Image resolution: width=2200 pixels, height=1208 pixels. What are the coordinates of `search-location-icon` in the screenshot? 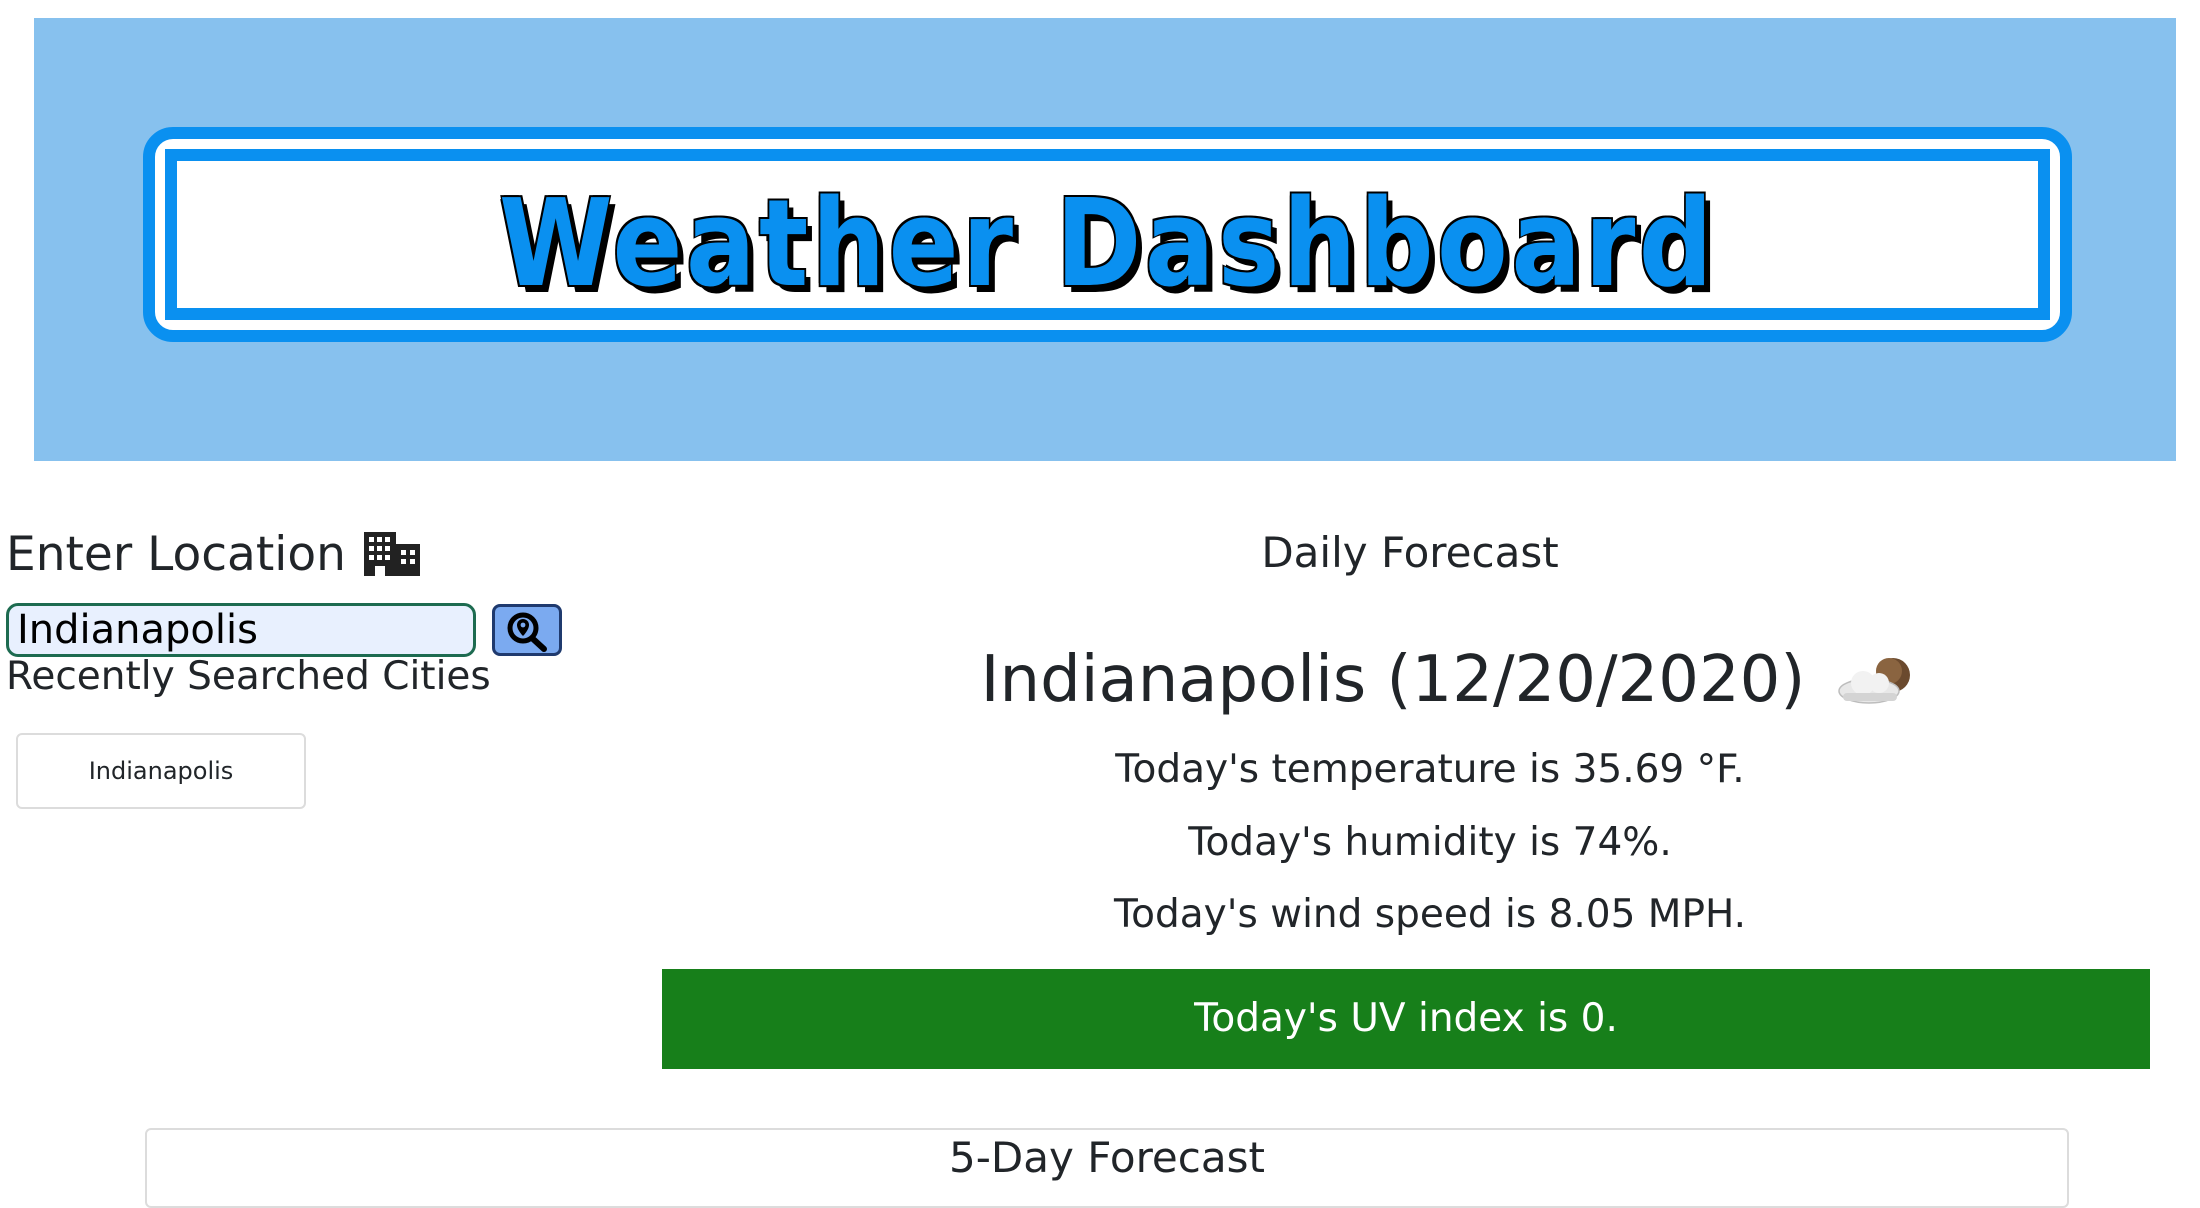 It's located at (527, 632).